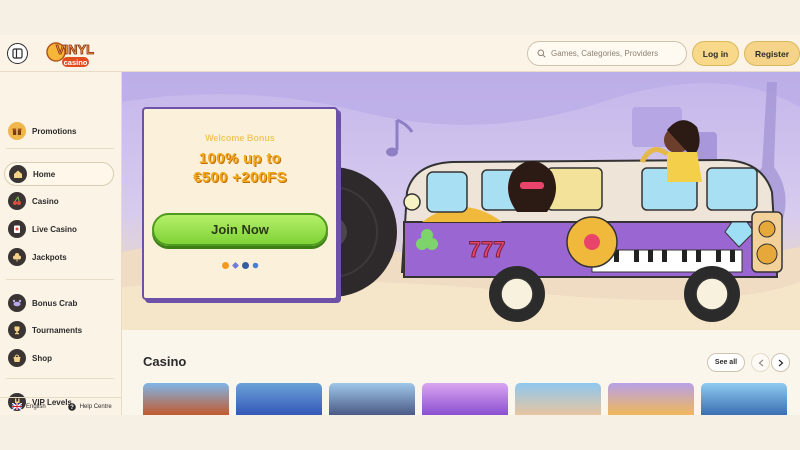 The image size is (800, 450). Describe the element at coordinates (235, 265) in the screenshot. I see `ethereum-icon` at that location.